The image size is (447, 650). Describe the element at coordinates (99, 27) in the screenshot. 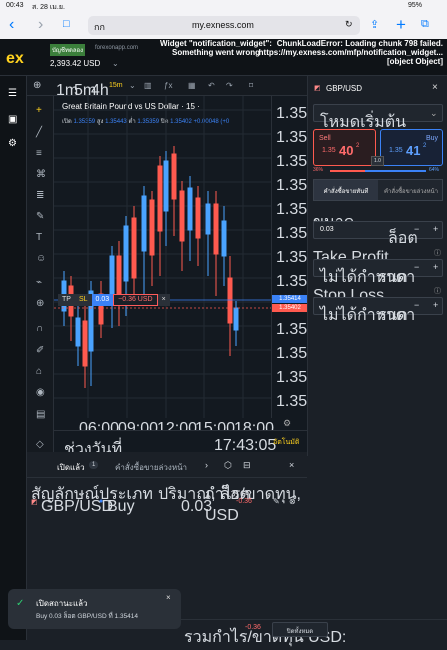

I see `reader-button: กก` at that location.